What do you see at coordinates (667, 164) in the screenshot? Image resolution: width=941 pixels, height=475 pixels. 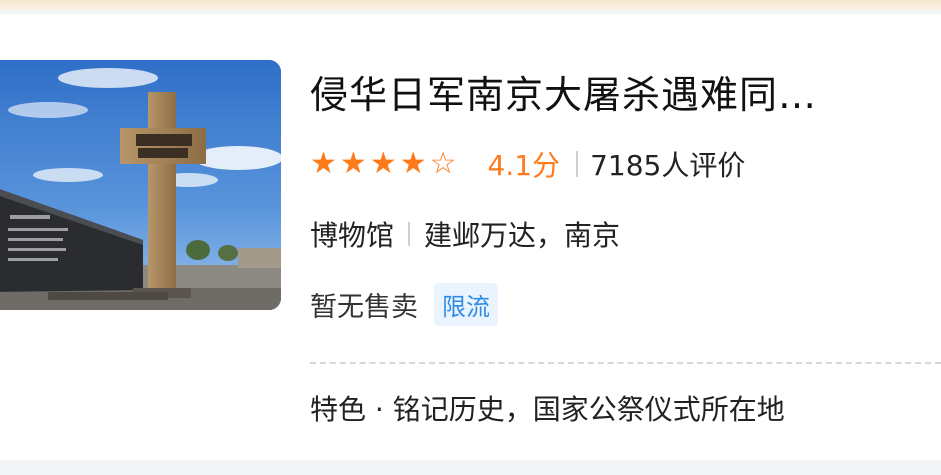 I see `review-count: 7185人评价` at bounding box center [667, 164].